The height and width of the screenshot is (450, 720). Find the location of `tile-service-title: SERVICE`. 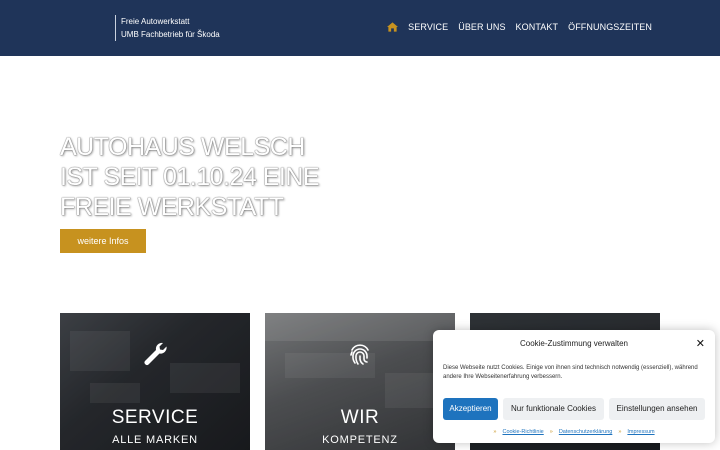

tile-service-title: SERVICE is located at coordinates (155, 417).